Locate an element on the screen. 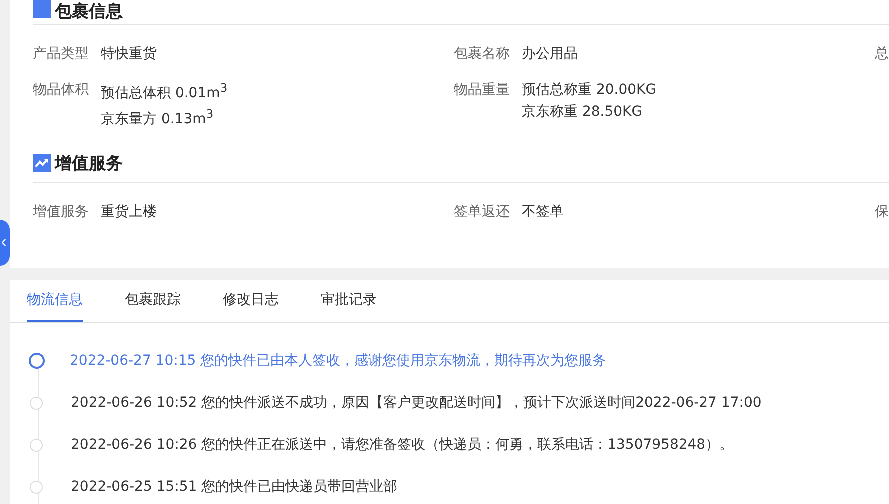 The image size is (889, 504). timeline-entry: 2022-06-27 10:15 您的快件已由本人签收，感谢您使用京东物流，期待再次为您服务 is located at coordinates (338, 361).